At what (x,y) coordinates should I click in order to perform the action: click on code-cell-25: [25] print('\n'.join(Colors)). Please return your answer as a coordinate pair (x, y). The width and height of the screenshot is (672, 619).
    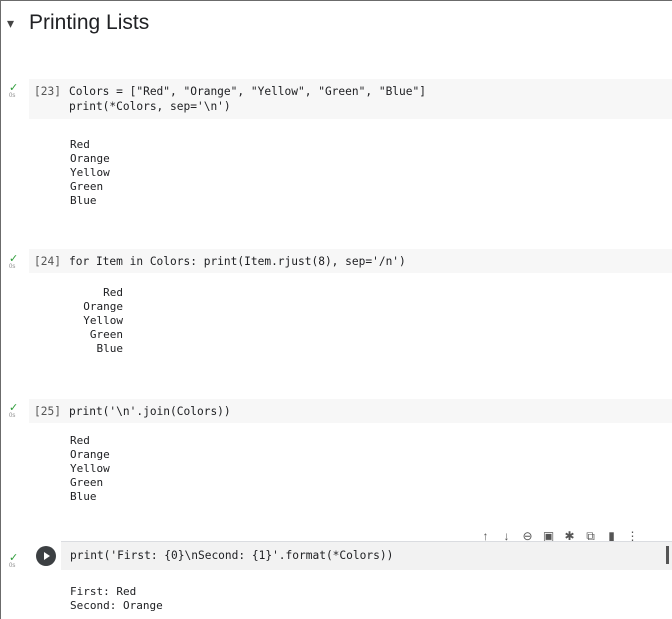
    Looking at the image, I should click on (350, 411).